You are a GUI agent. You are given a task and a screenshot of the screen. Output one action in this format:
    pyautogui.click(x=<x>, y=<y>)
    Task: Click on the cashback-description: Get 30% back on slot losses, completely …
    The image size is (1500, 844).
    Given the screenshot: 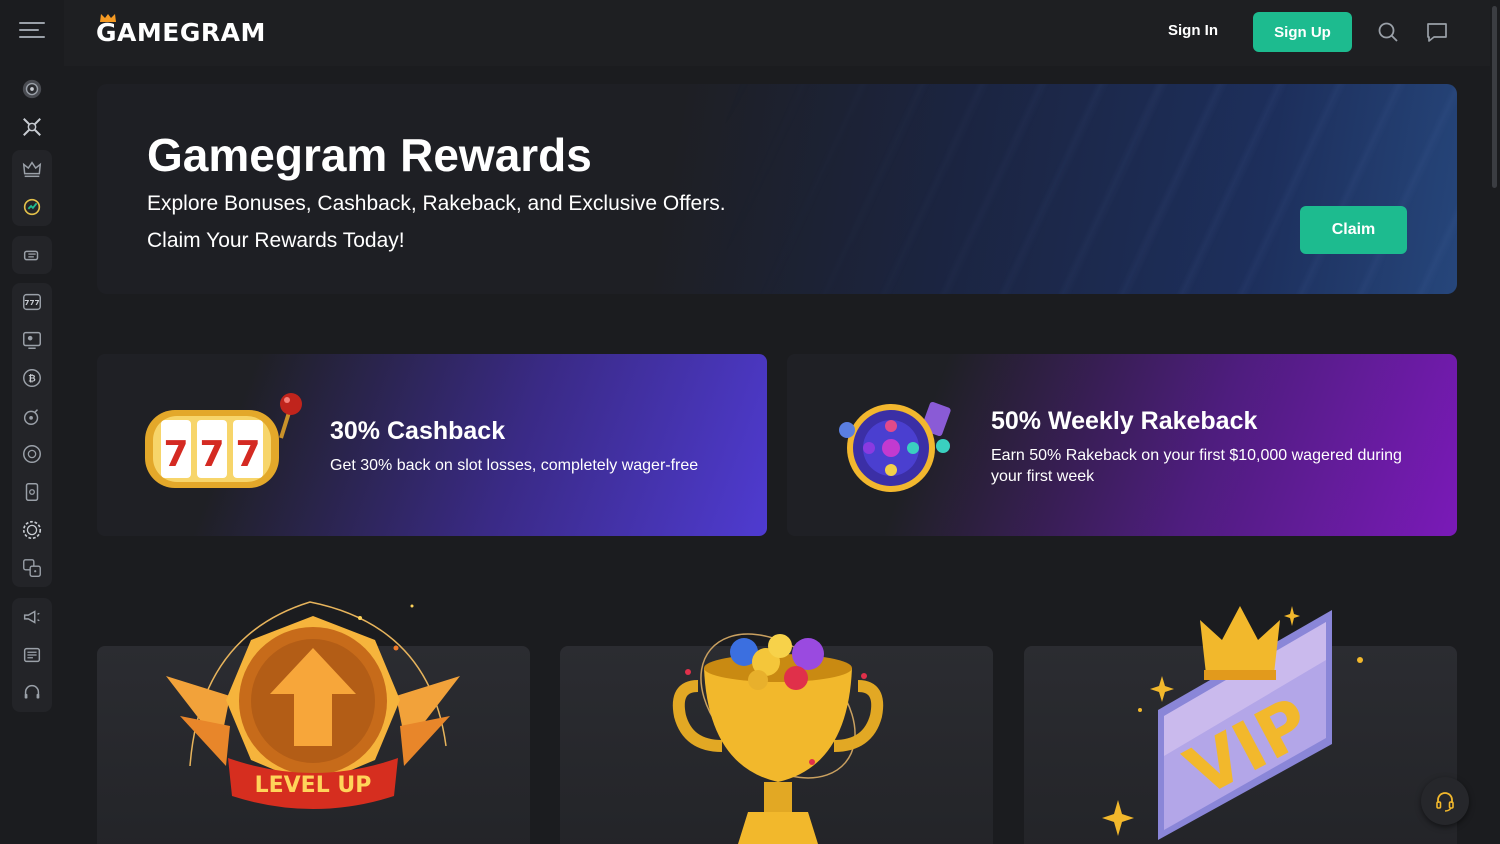 What is the action you would take?
    pyautogui.click(x=514, y=465)
    